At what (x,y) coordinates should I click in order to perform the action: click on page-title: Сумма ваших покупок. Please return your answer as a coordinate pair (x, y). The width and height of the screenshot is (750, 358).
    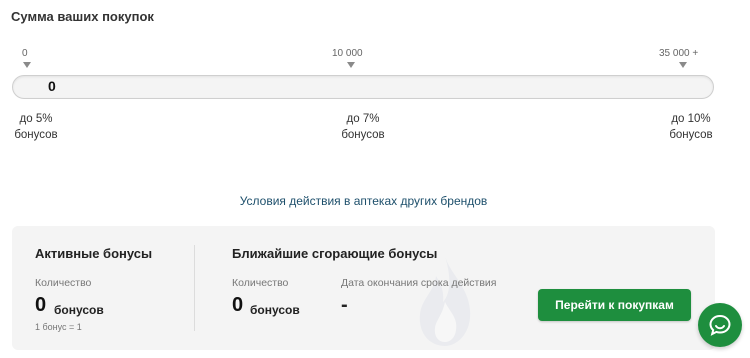
    Looking at the image, I should click on (82, 16).